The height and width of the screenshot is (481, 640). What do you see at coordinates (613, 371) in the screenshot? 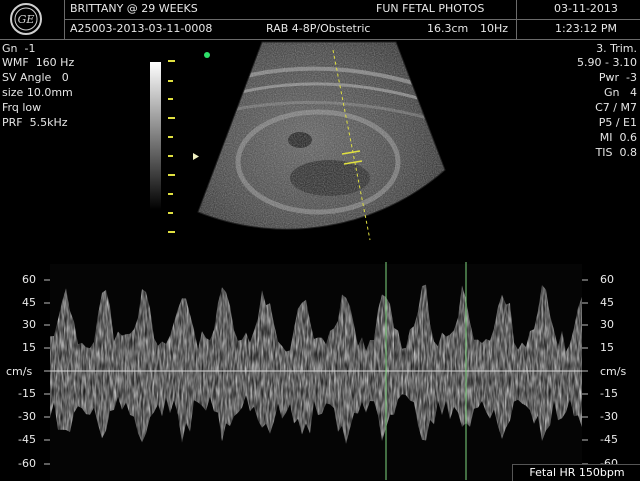
I see `velocity-unit-right: cm/s` at bounding box center [613, 371].